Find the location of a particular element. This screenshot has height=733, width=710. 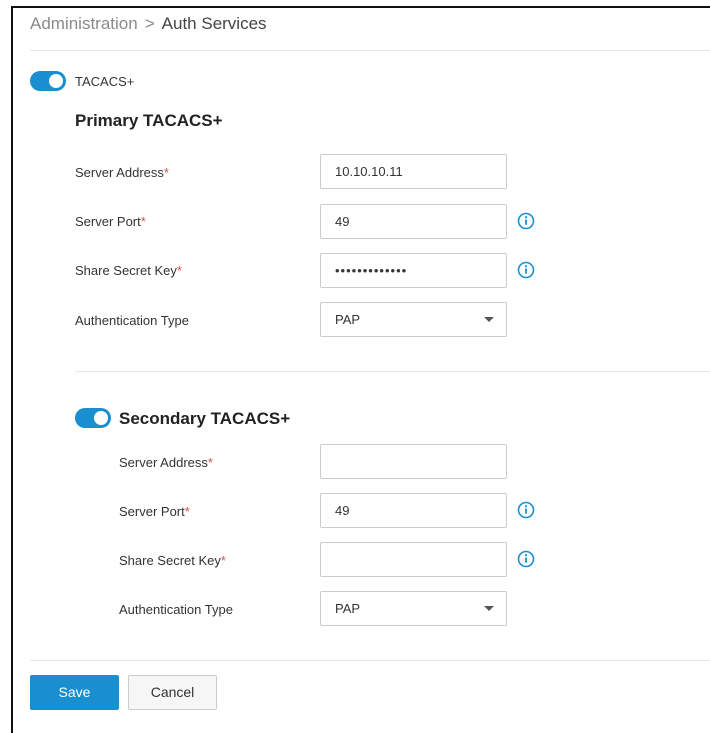

primary-auth-type-value: PAP is located at coordinates (348, 319).